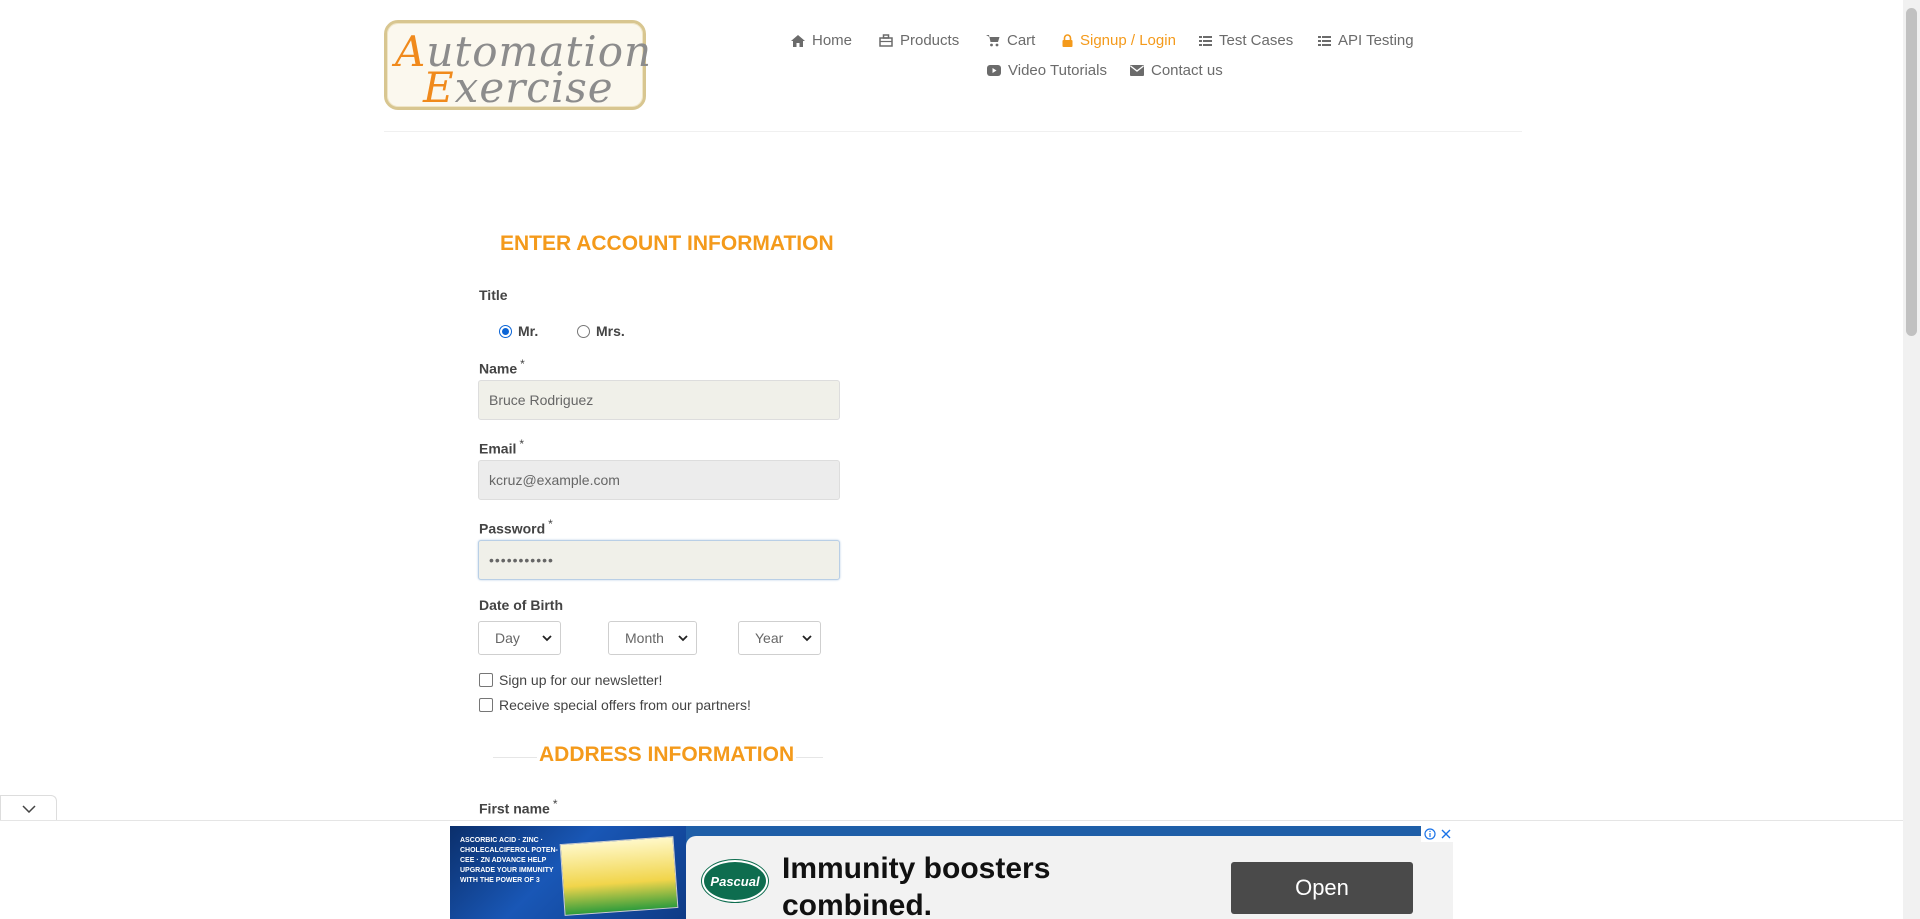  I want to click on site-logo: Automation Exercise, so click(517, 66).